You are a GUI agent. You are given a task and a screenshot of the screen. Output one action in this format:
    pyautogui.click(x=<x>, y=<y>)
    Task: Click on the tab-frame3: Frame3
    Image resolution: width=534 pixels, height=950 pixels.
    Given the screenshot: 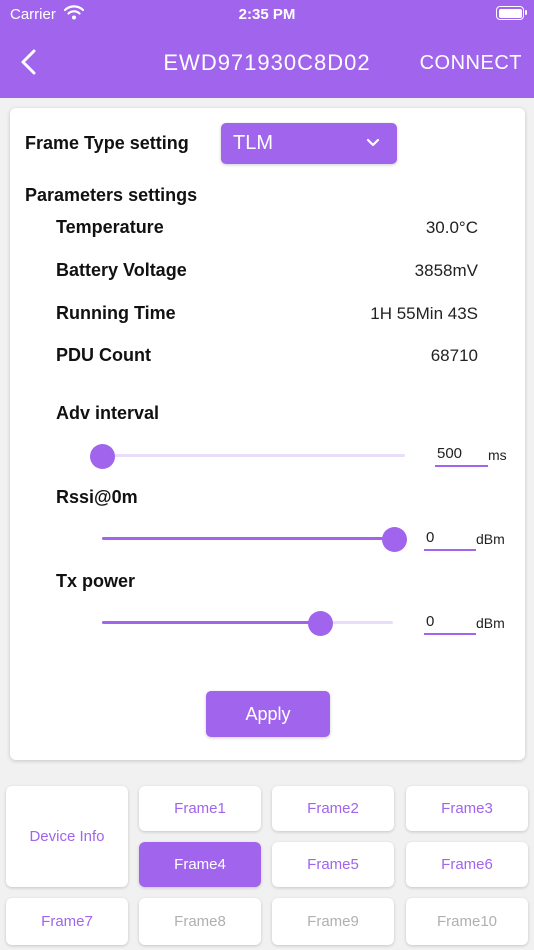 What is the action you would take?
    pyautogui.click(x=467, y=808)
    